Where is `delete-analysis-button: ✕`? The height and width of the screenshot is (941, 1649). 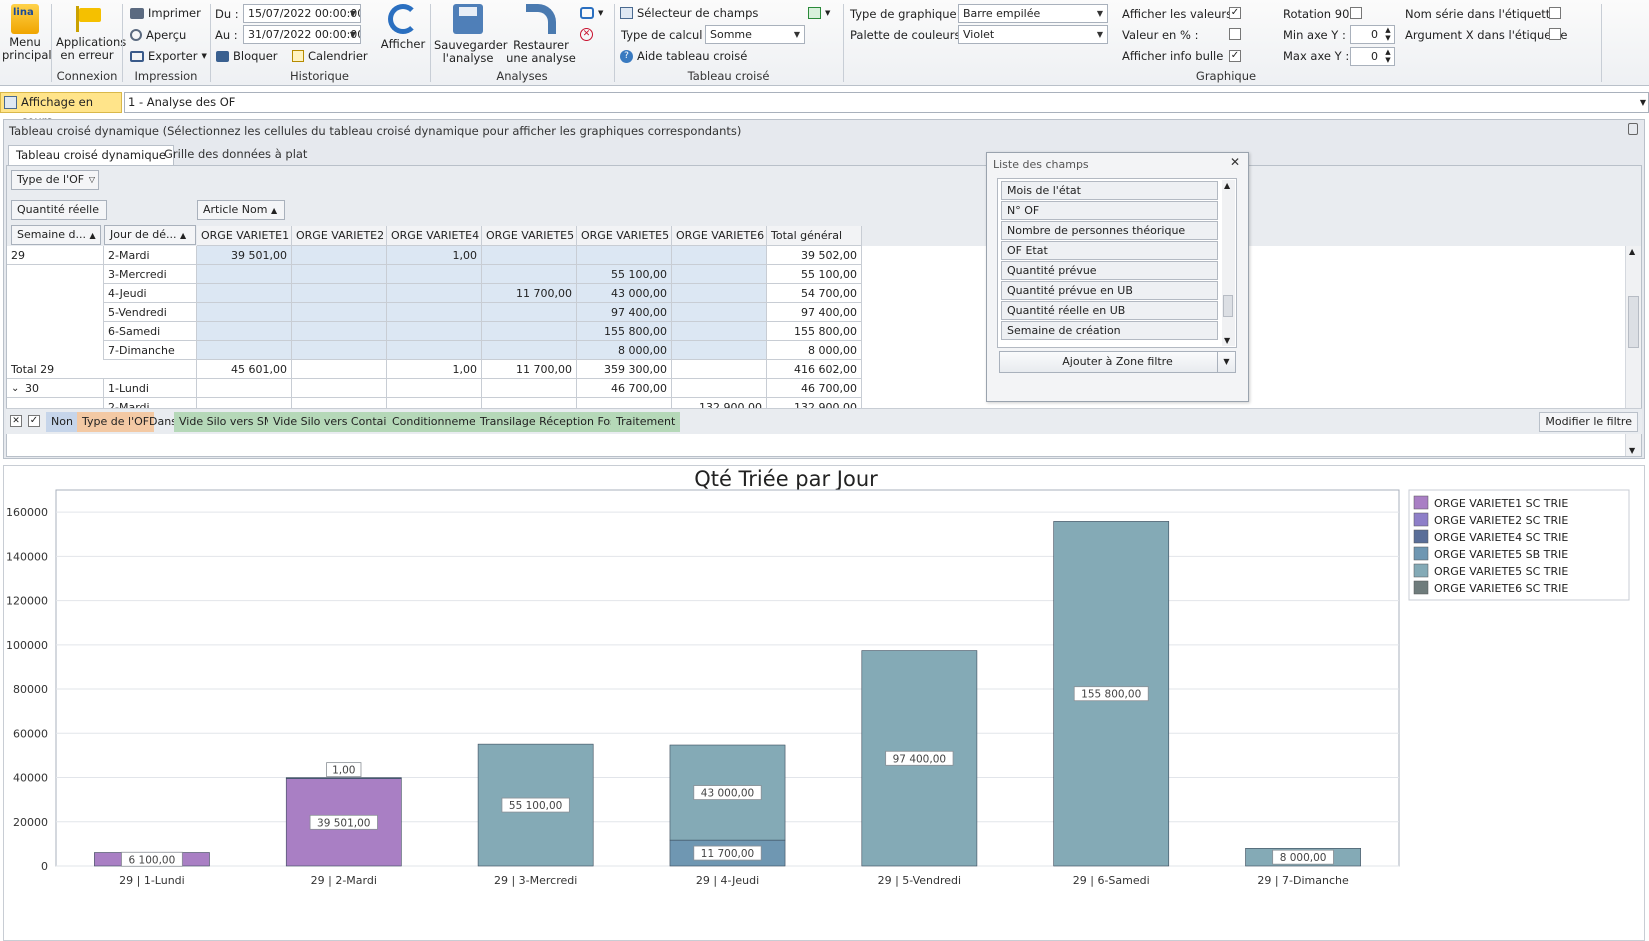
delete-analysis-button: ✕ is located at coordinates (586, 34).